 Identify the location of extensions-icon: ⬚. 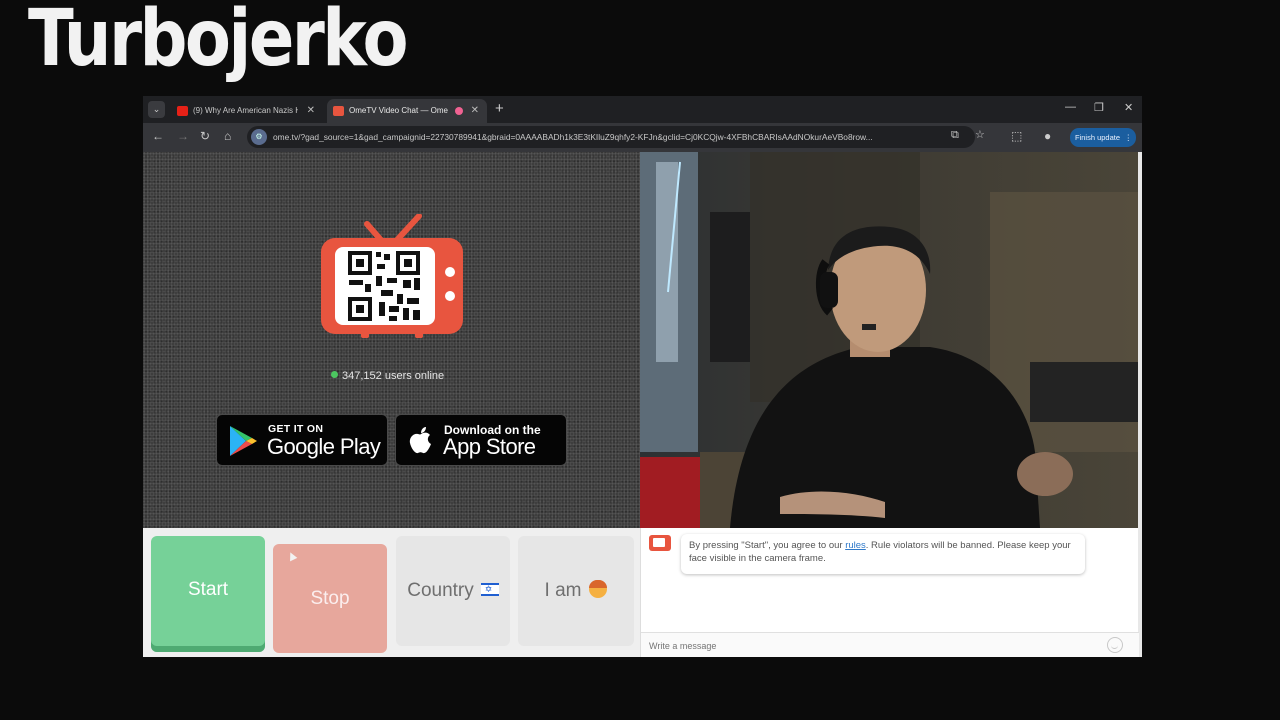
(1016, 136).